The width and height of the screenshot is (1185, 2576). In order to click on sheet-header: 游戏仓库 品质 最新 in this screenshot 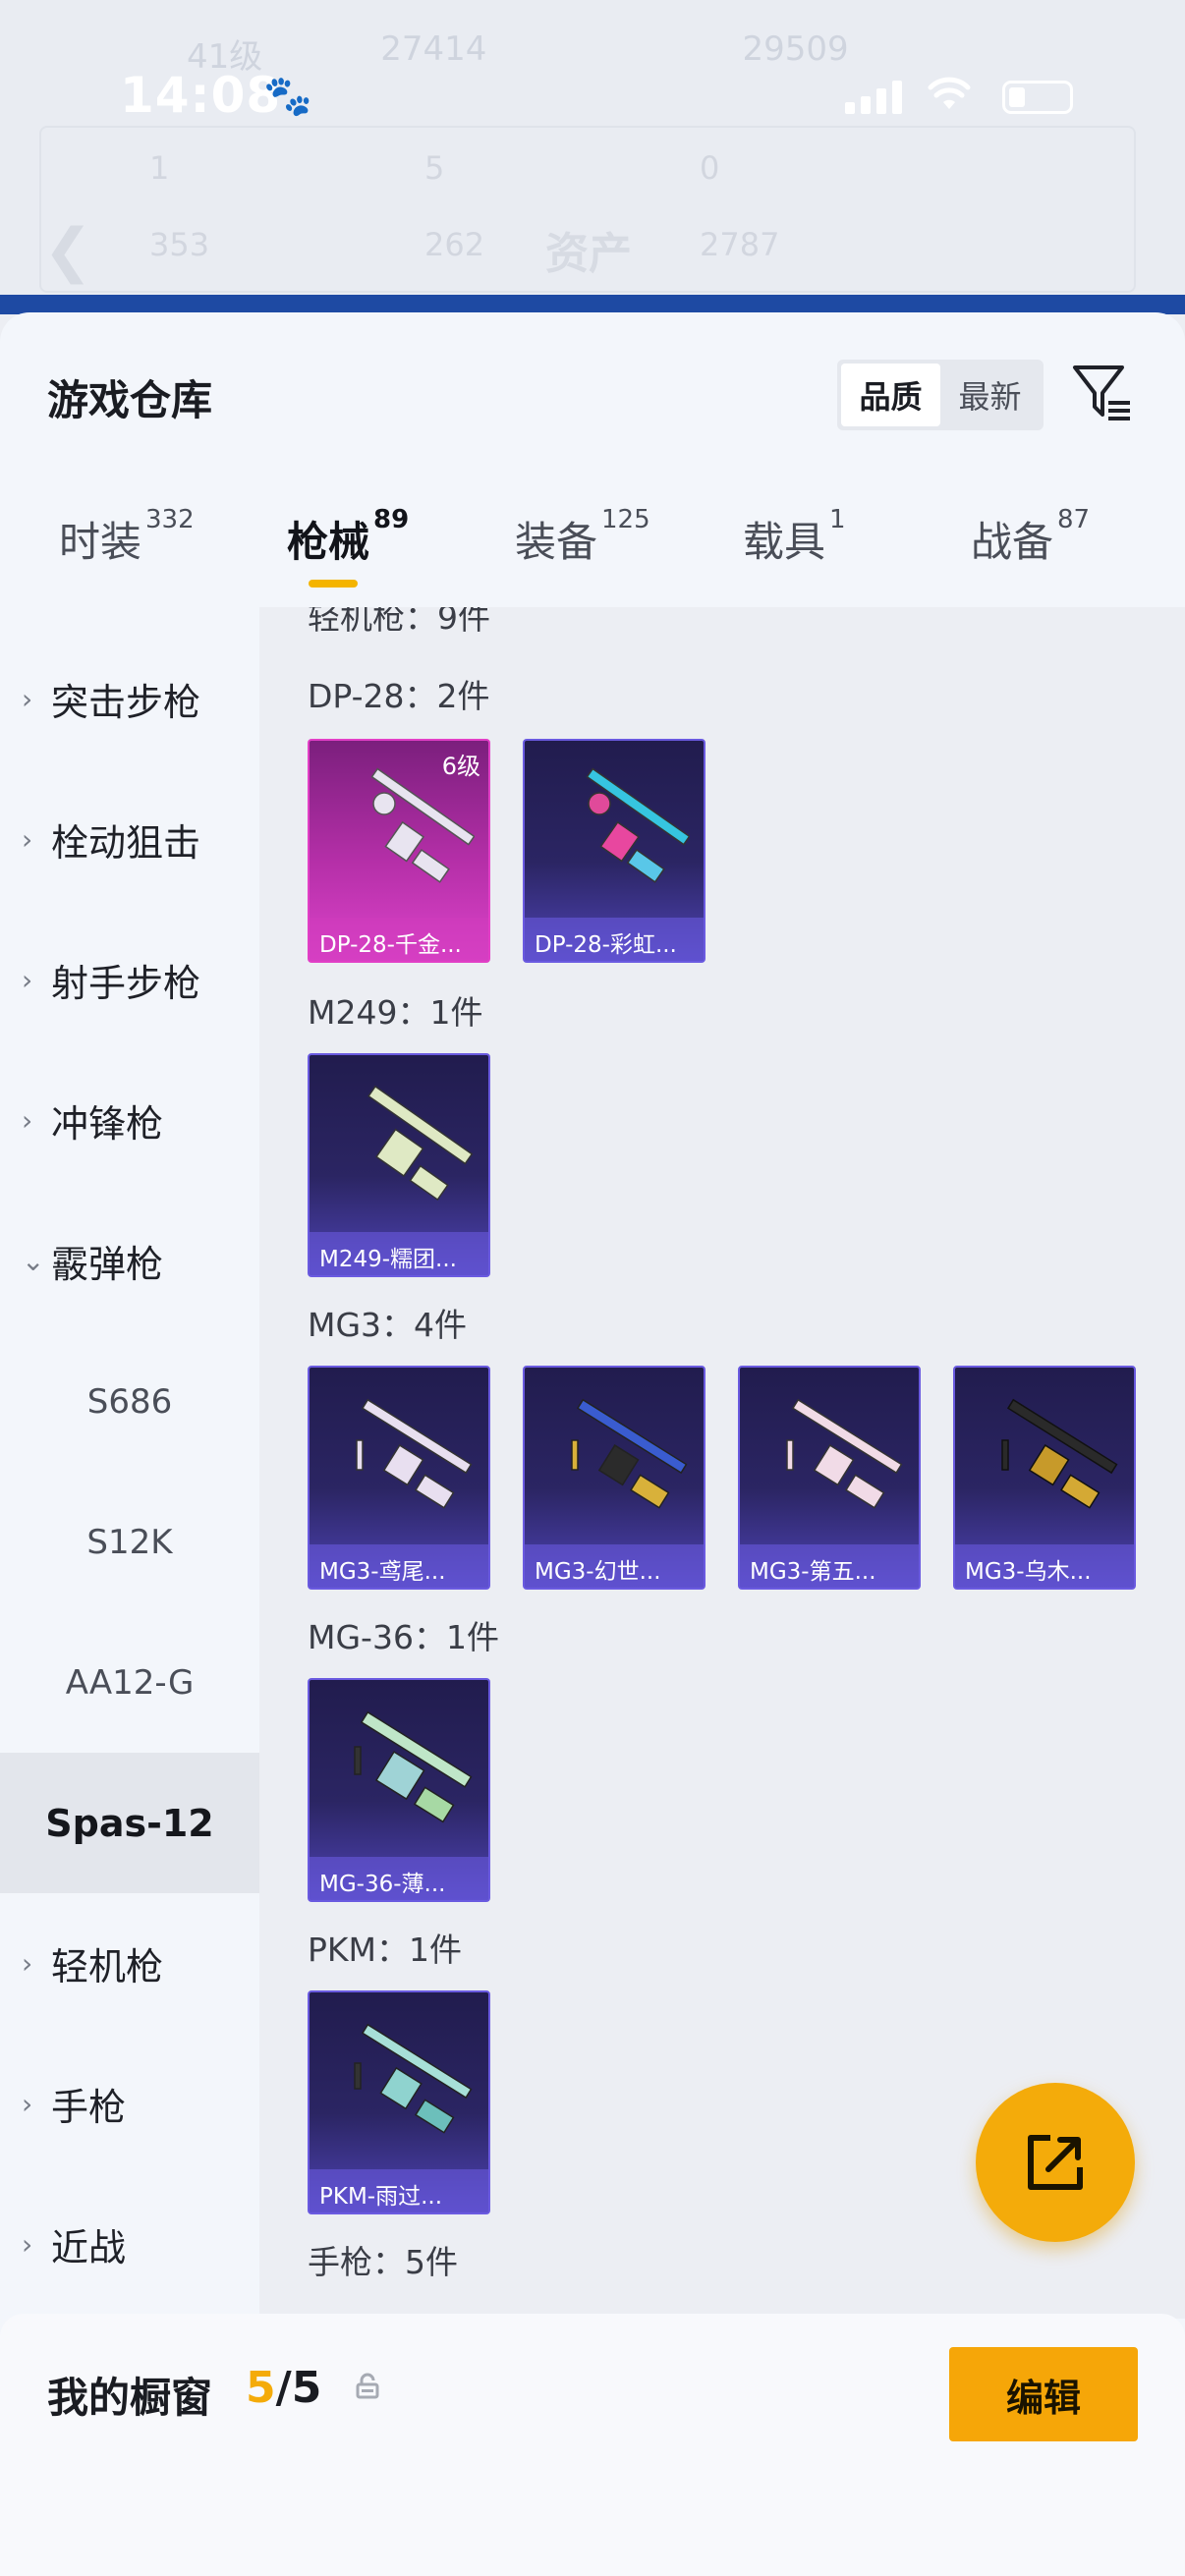, I will do `click(592, 371)`.